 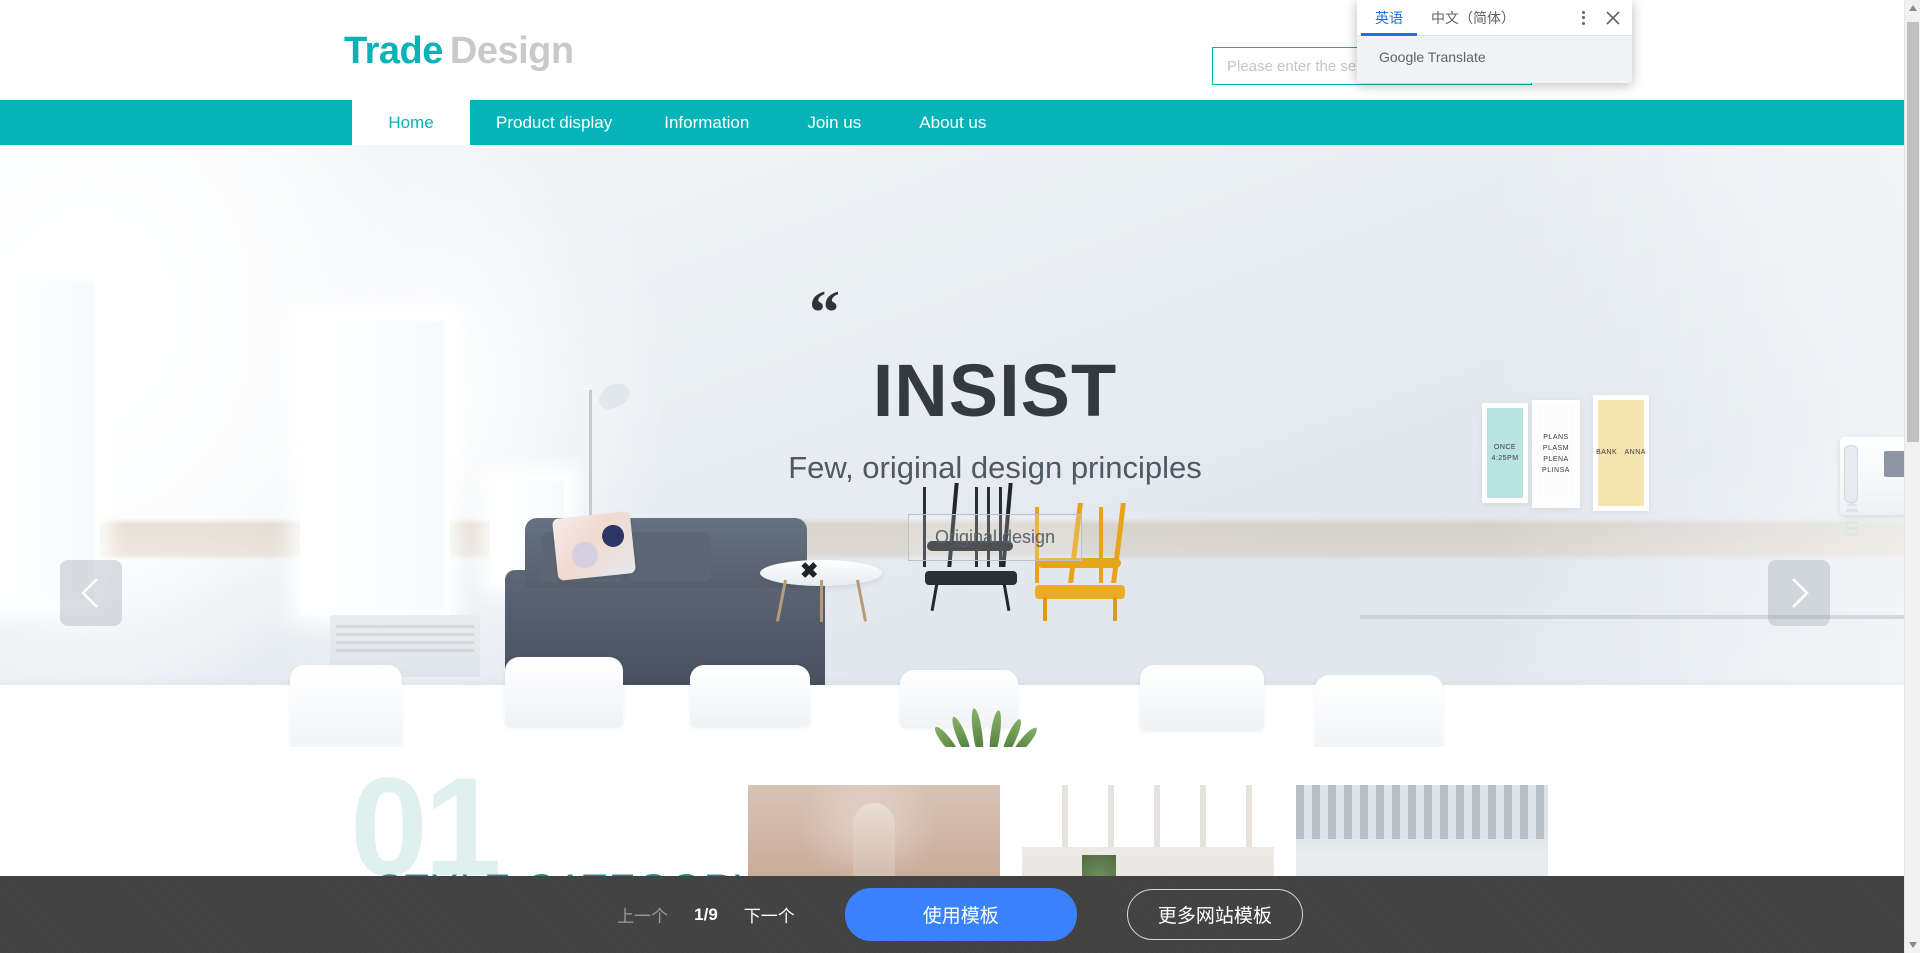 I want to click on chevron-right-icon, so click(x=1800, y=593).